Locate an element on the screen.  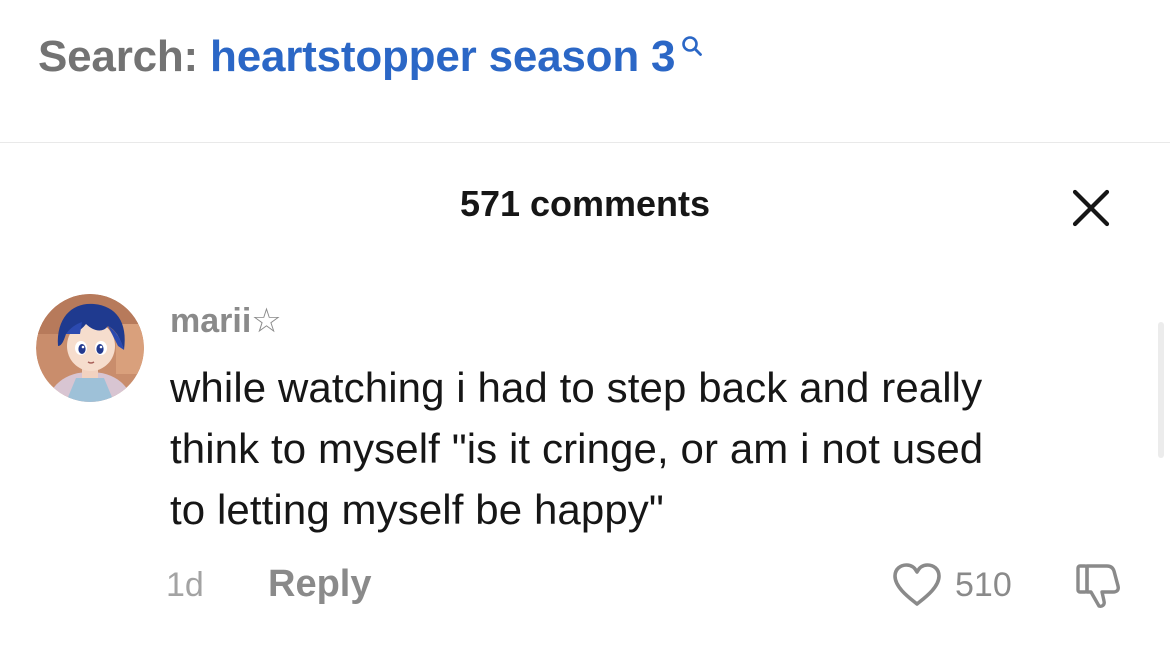
dislike-button is located at coordinates (1098, 585).